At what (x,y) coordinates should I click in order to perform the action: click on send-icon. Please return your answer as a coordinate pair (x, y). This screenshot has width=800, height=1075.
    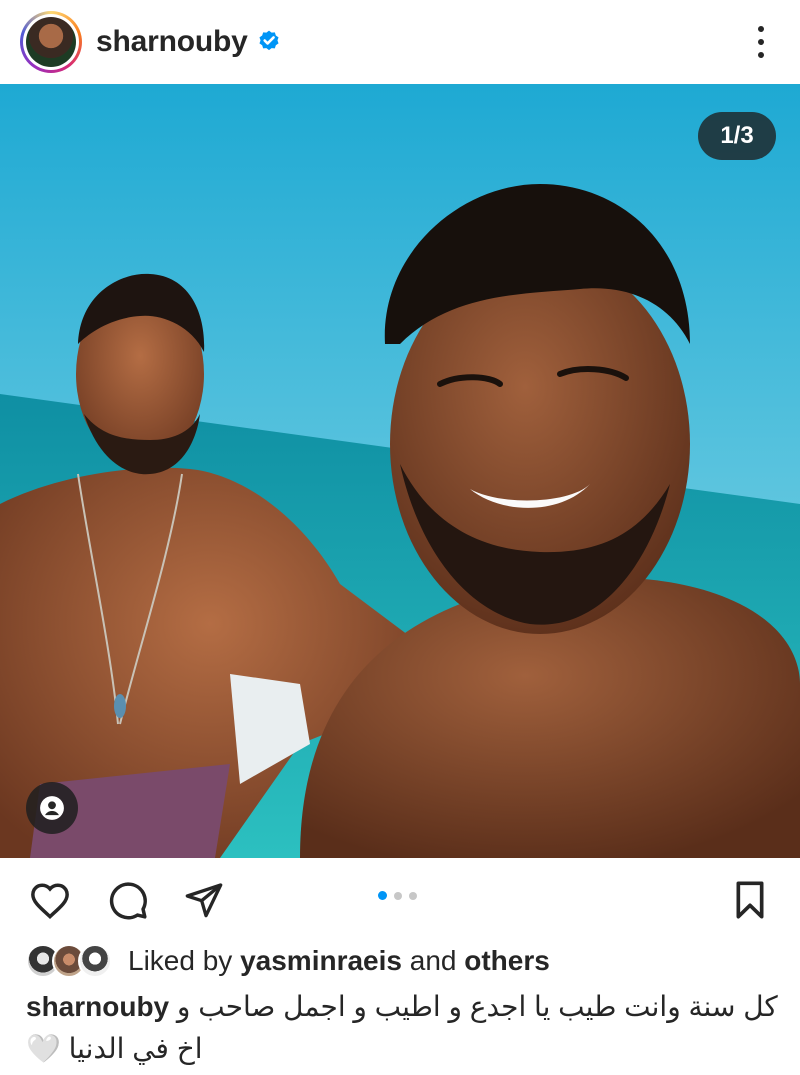
    Looking at the image, I should click on (204, 900).